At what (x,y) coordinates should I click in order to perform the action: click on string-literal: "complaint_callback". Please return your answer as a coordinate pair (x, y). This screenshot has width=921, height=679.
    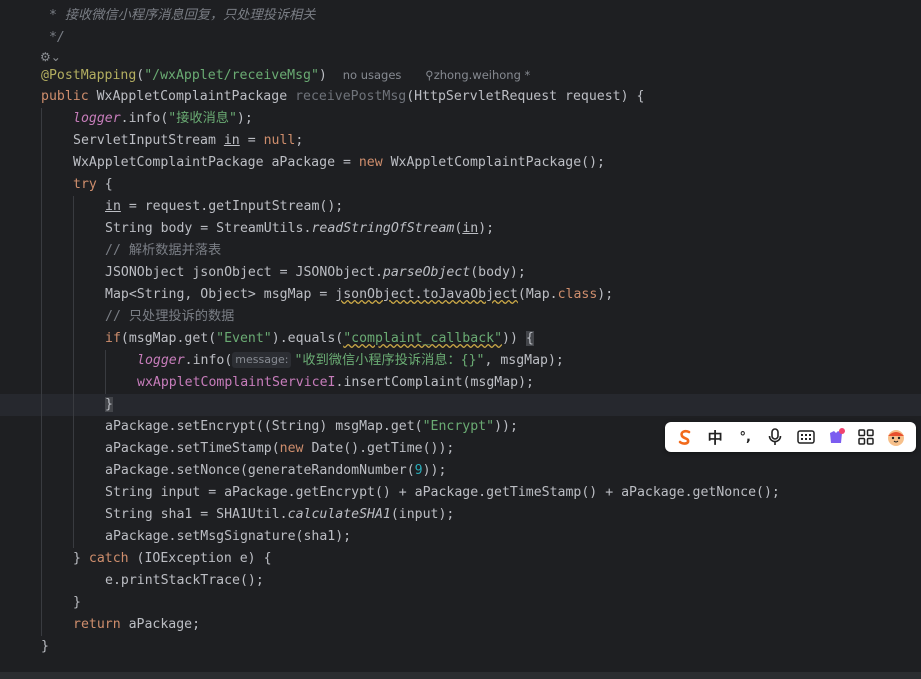
    Looking at the image, I should click on (423, 338).